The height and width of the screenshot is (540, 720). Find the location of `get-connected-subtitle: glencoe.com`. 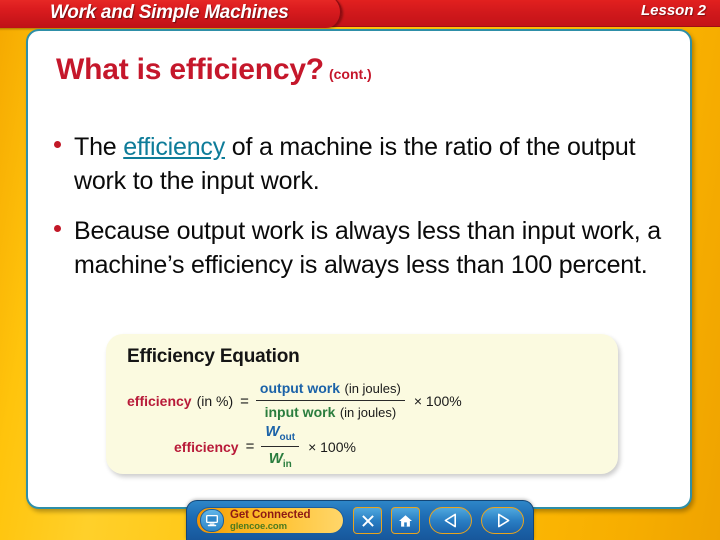

get-connected-subtitle: glencoe.com is located at coordinates (258, 526).